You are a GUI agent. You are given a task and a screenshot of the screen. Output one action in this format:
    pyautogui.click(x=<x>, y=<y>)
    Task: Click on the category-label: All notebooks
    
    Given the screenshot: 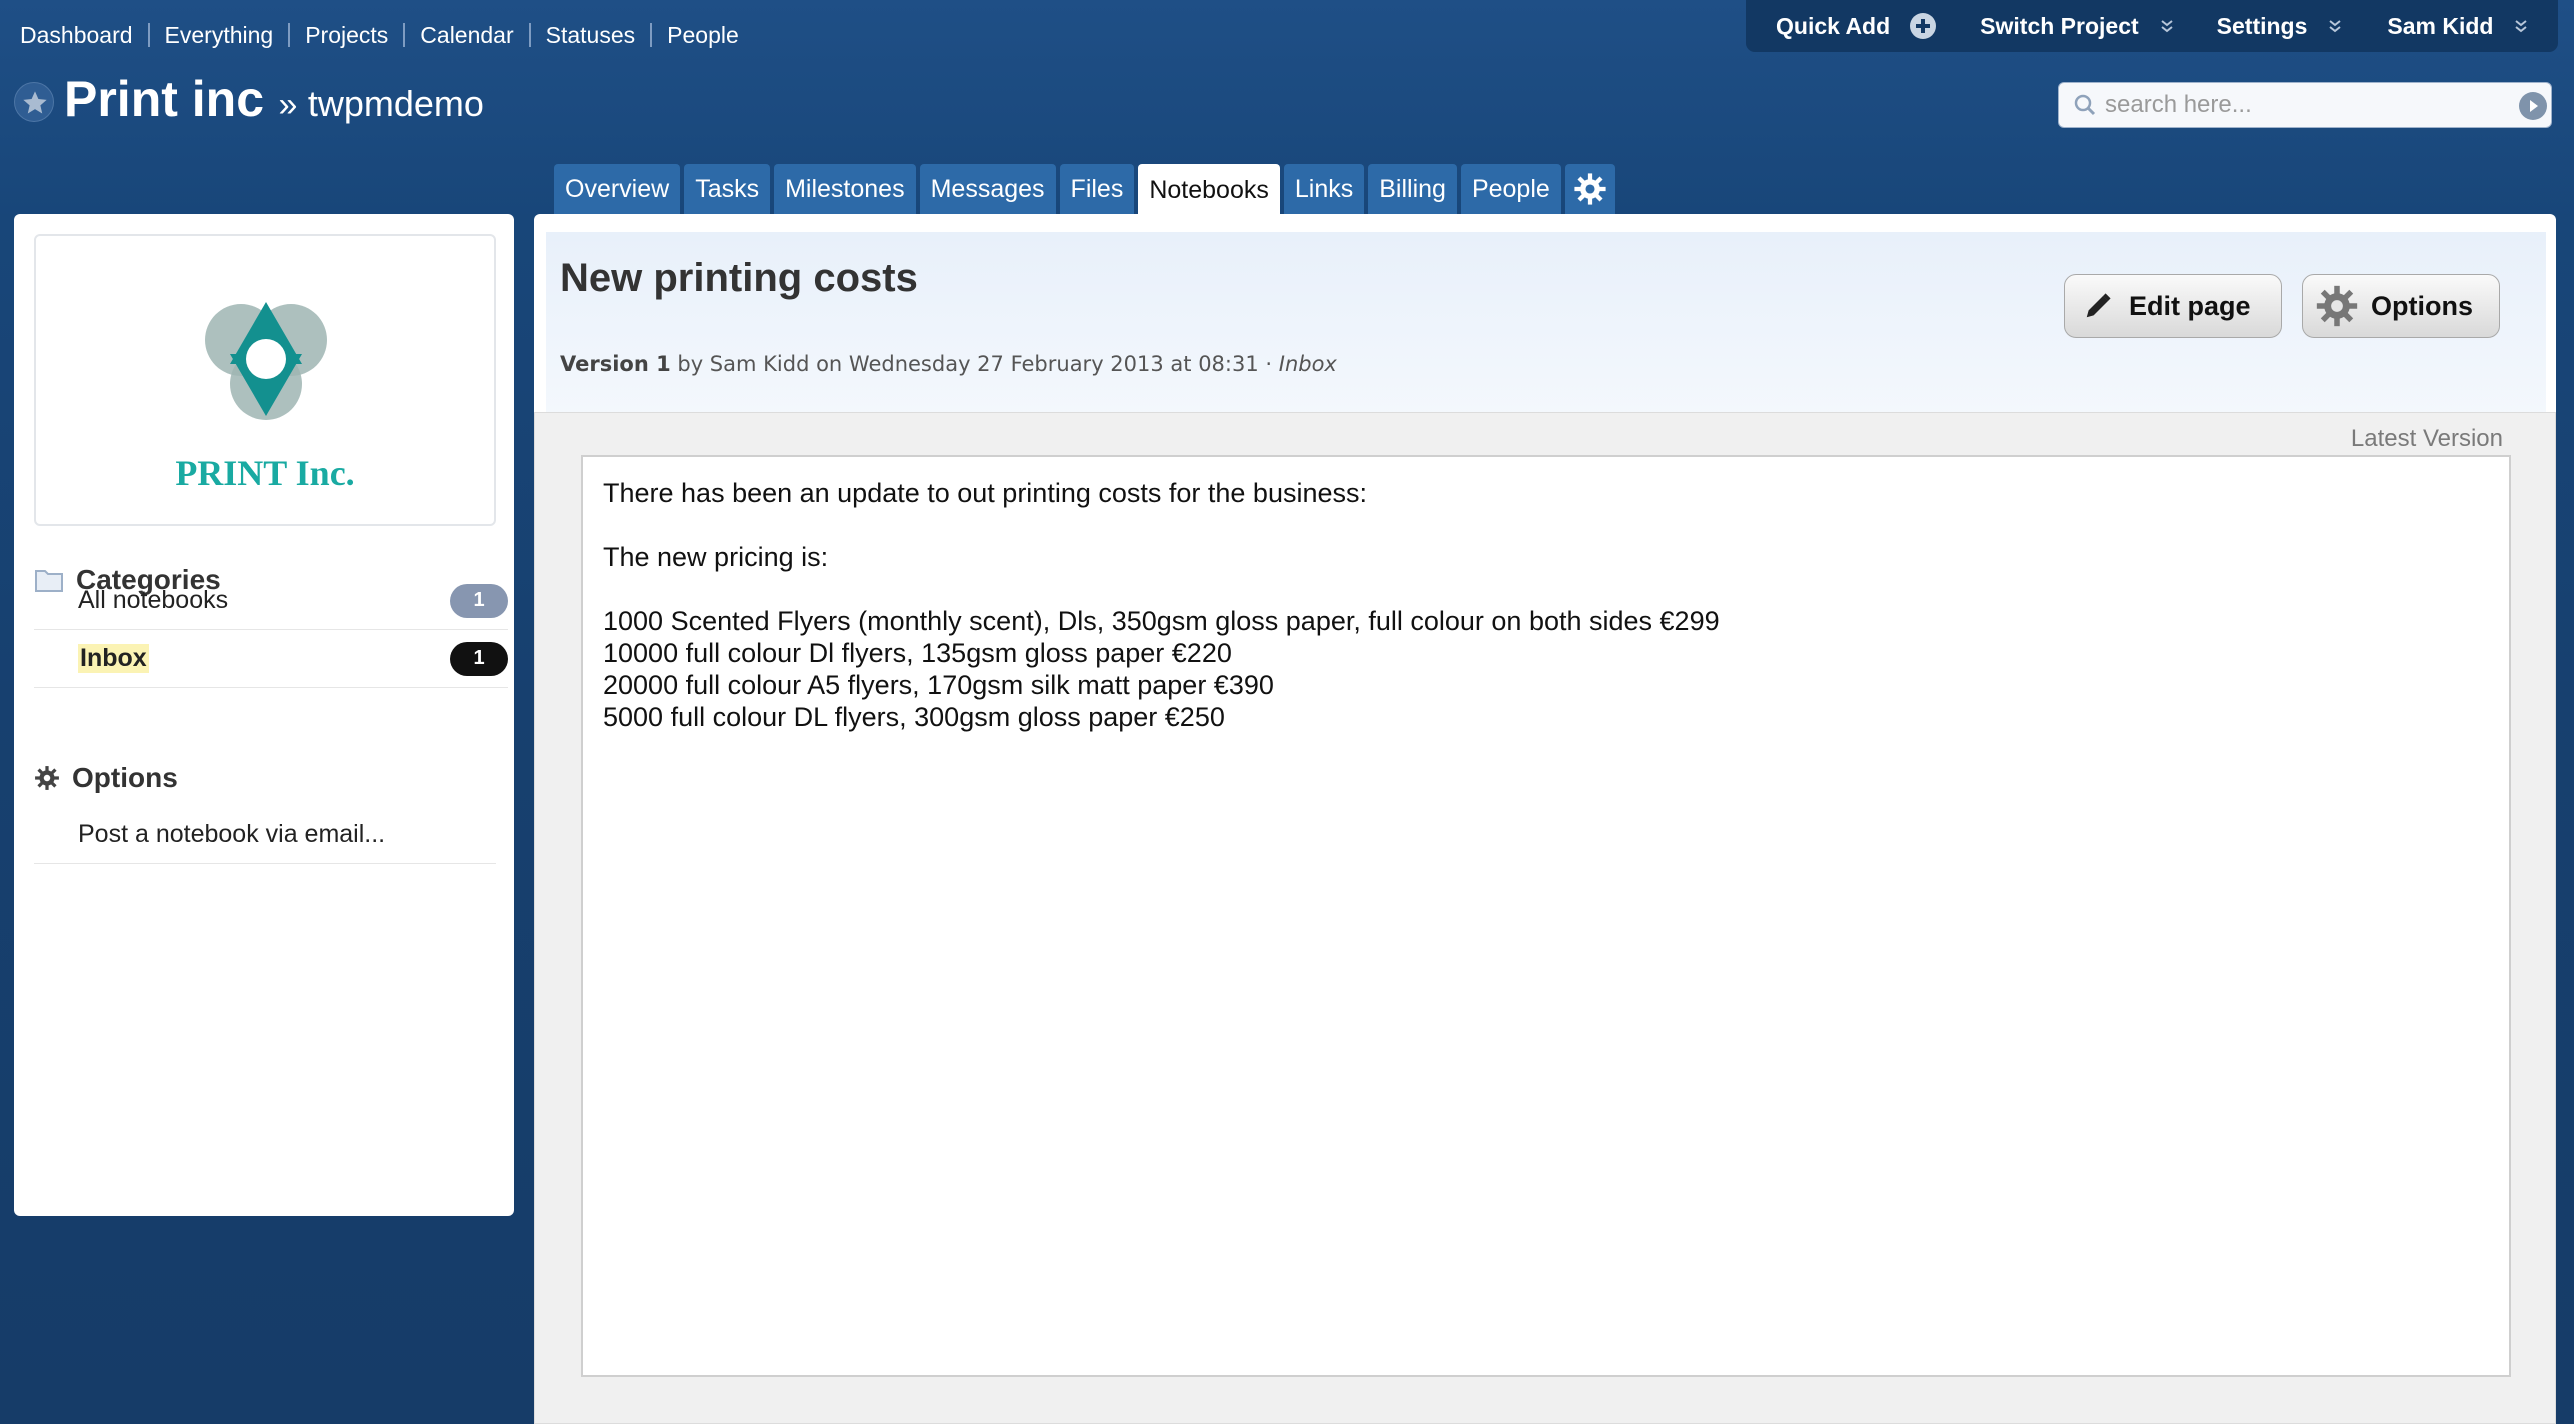 What is the action you would take?
    pyautogui.click(x=153, y=600)
    